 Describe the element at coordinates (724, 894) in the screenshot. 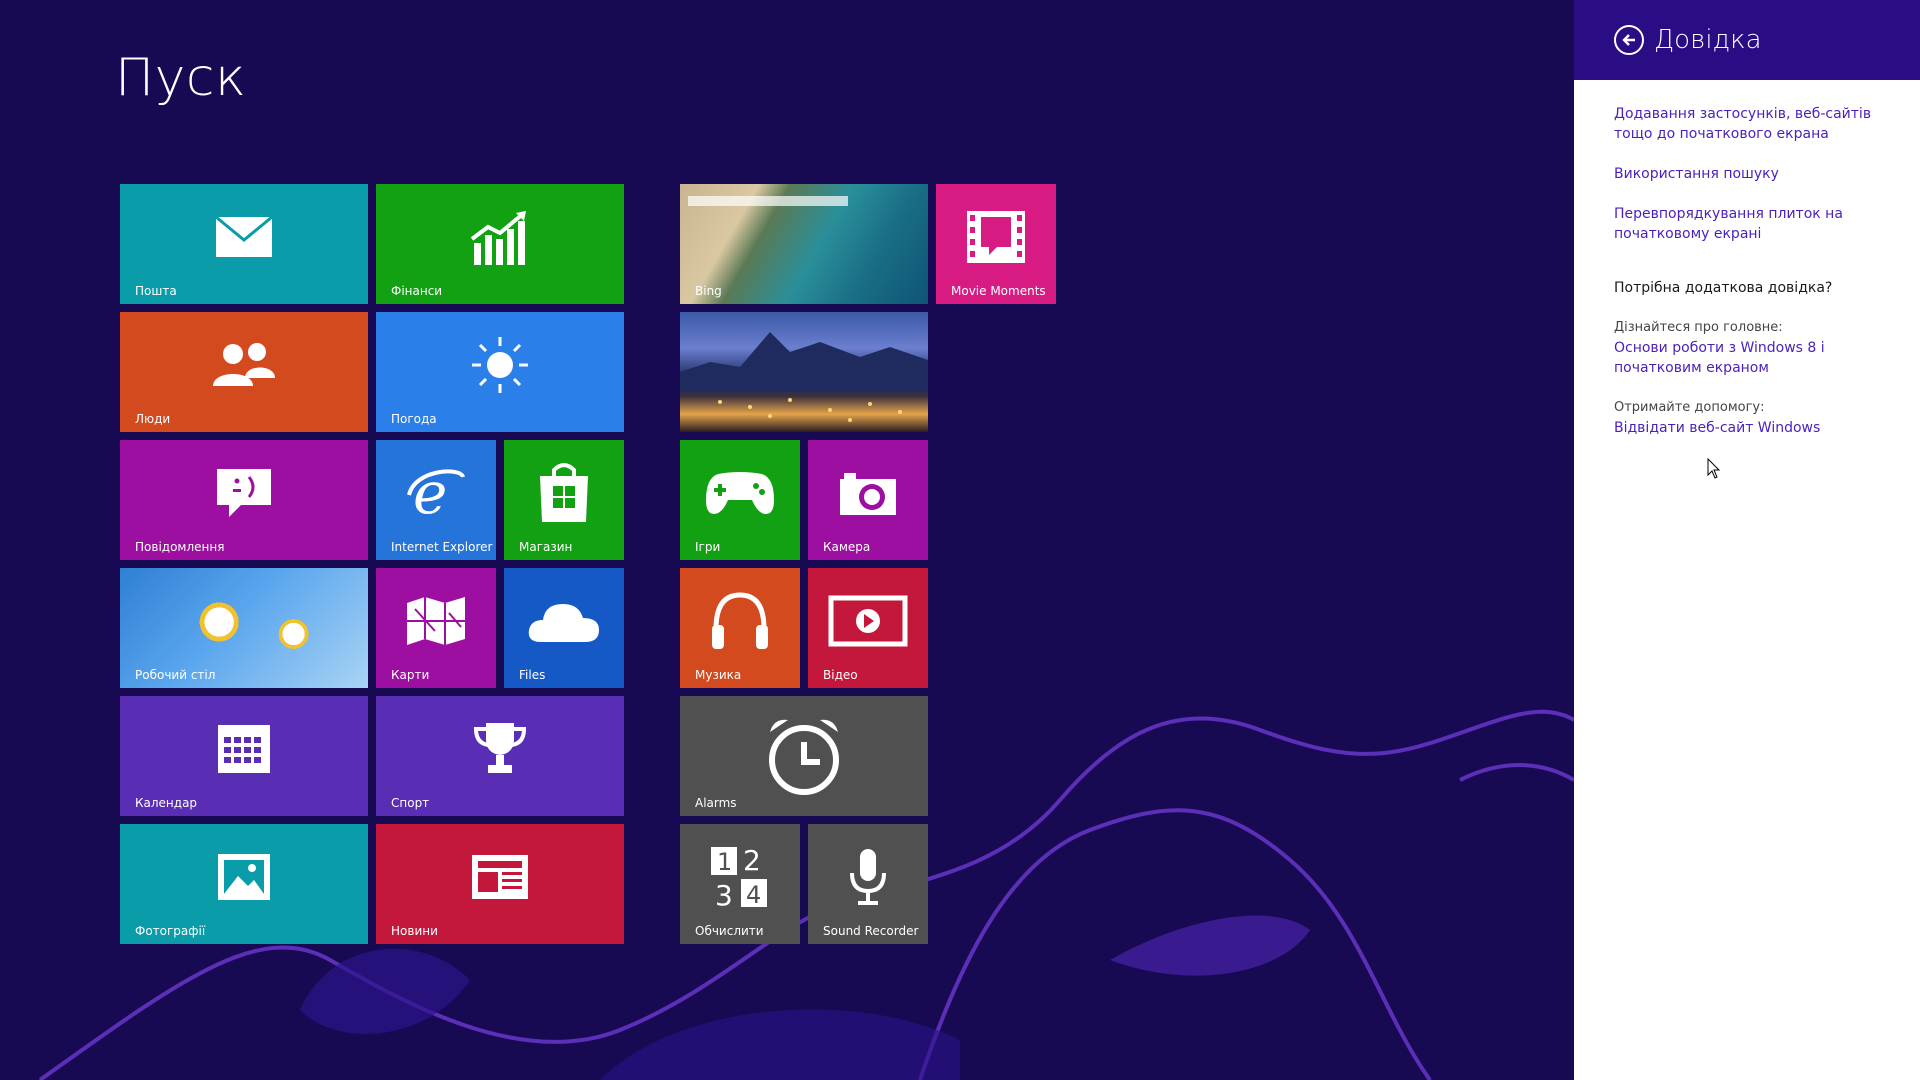

I see `svg-text: 3` at that location.